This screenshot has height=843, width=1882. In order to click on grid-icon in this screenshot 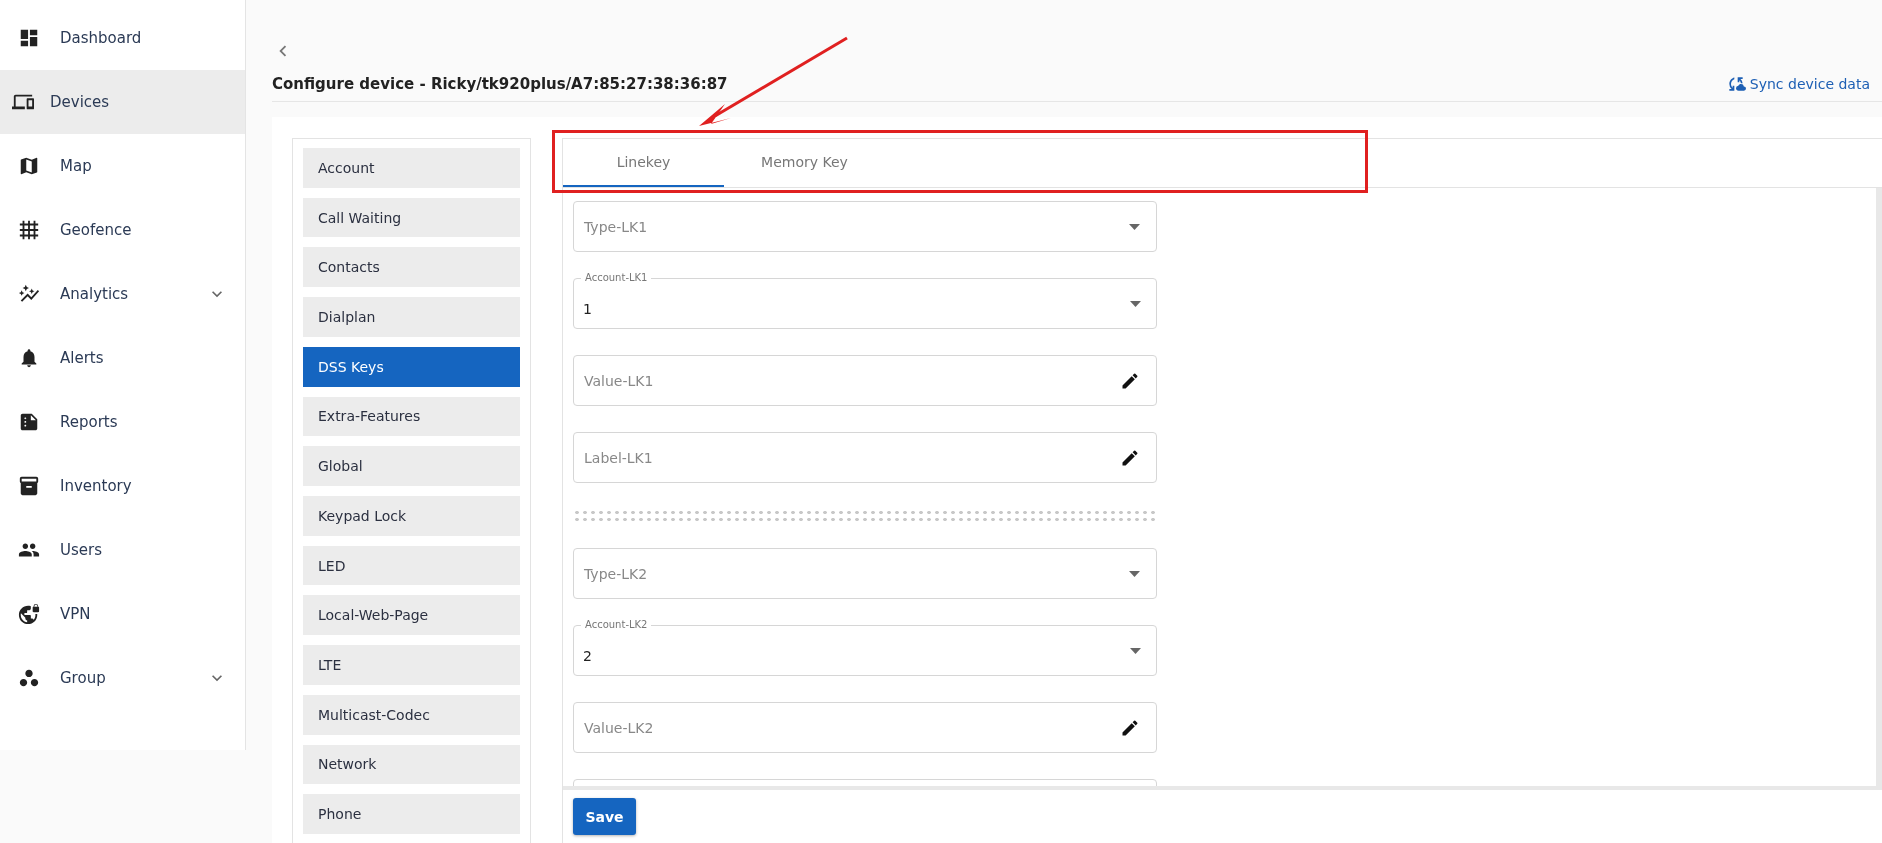, I will do `click(29, 230)`.